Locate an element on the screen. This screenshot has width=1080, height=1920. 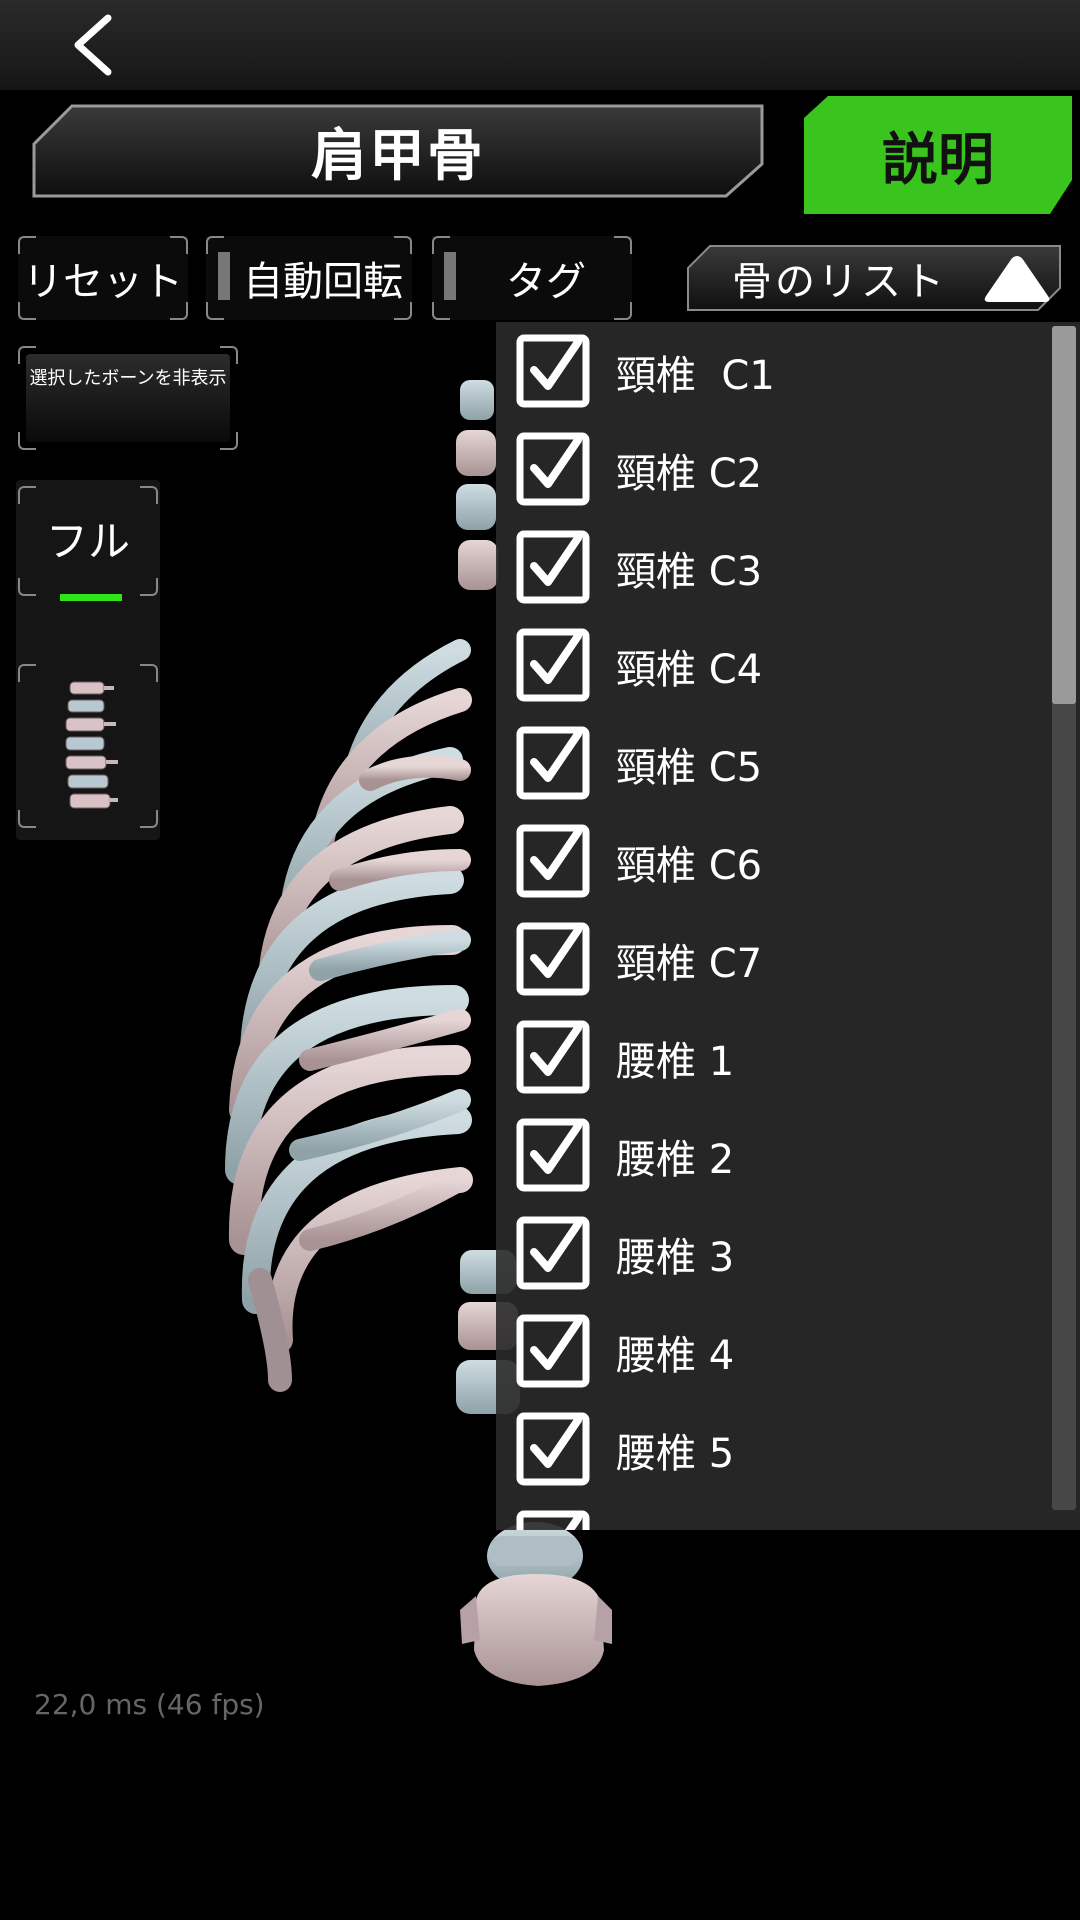
bone-list-item: 腰椎 3 is located at coordinates (776, 1259).